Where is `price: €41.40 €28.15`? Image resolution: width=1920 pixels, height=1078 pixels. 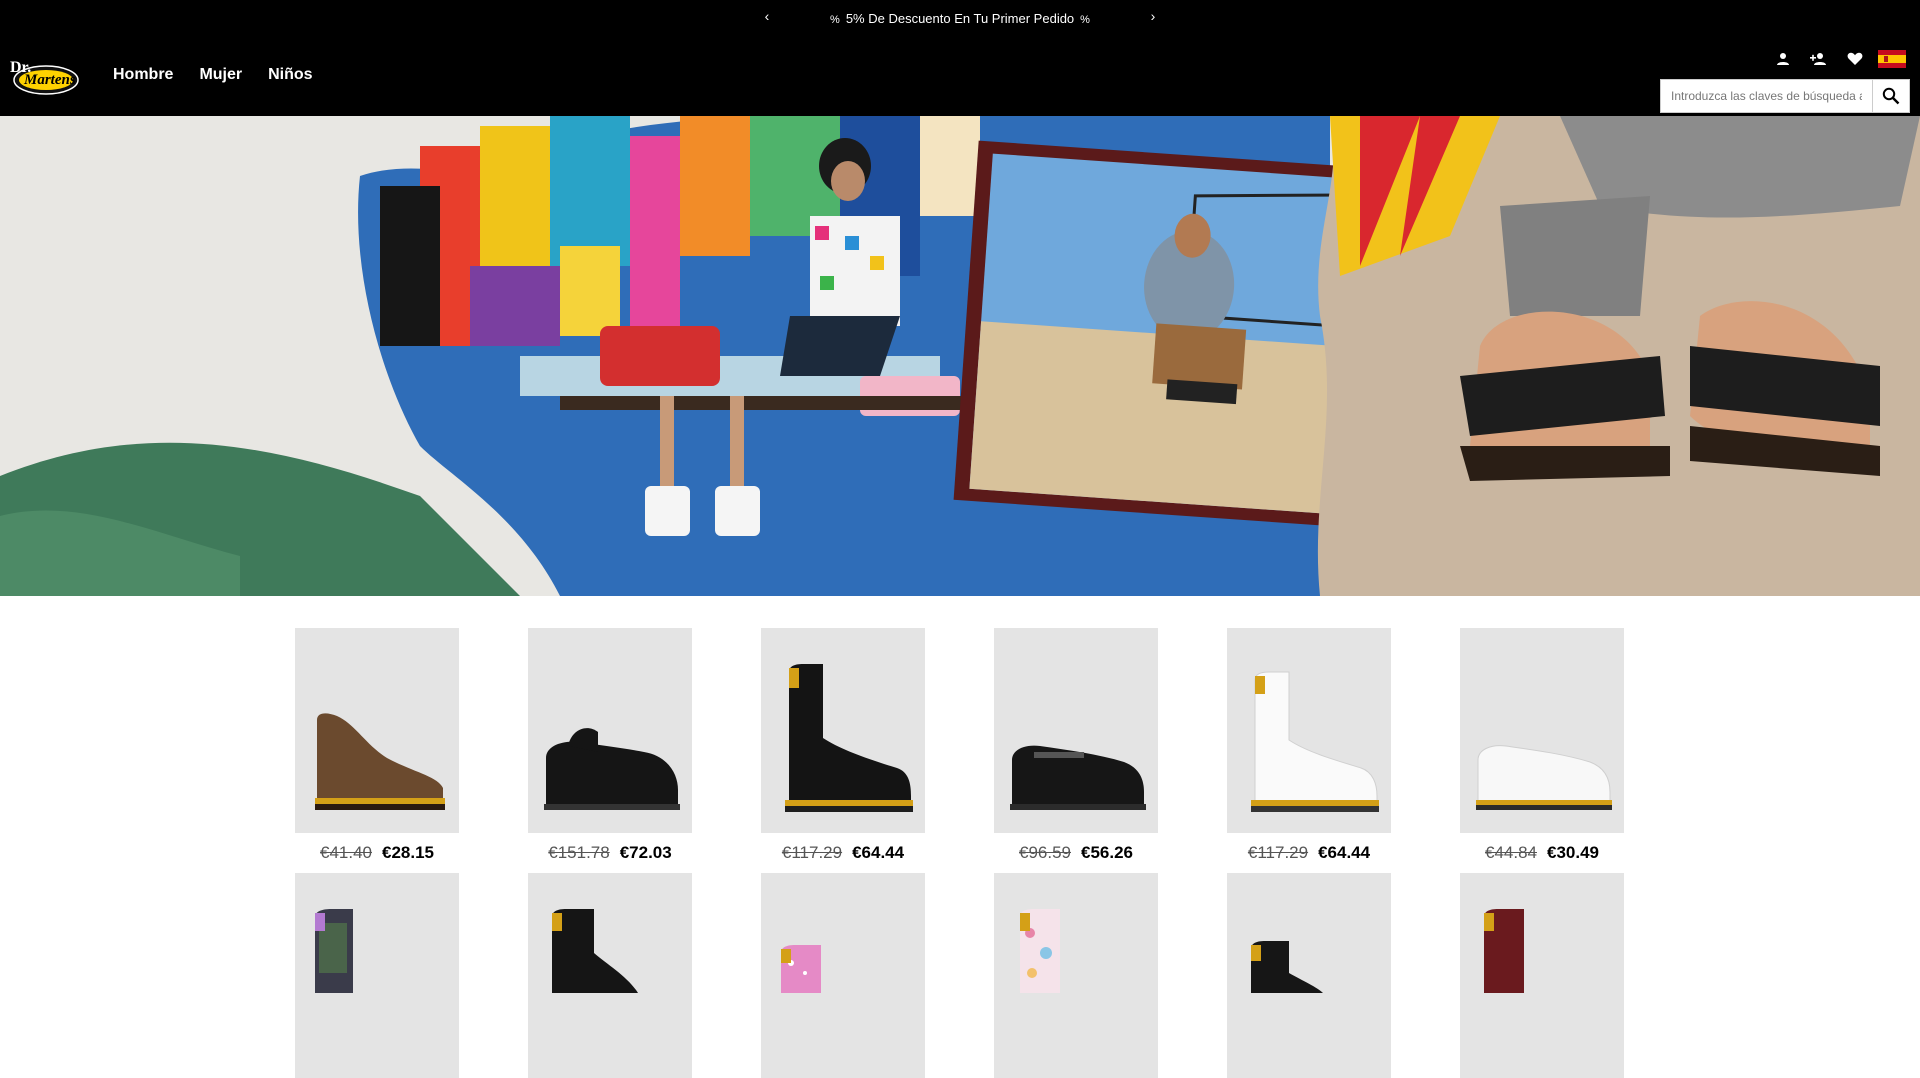 price: €41.40 €28.15 is located at coordinates (377, 853).